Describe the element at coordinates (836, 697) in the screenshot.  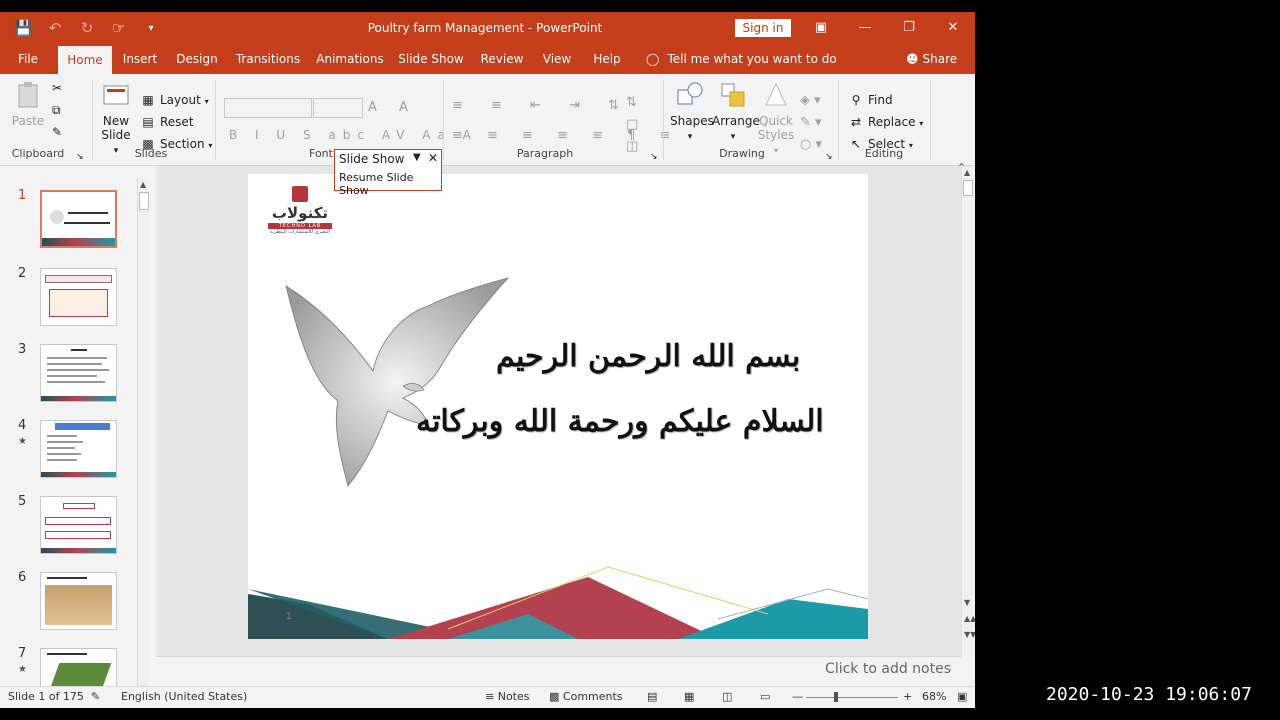
I see `zoom-slider-thumb` at that location.